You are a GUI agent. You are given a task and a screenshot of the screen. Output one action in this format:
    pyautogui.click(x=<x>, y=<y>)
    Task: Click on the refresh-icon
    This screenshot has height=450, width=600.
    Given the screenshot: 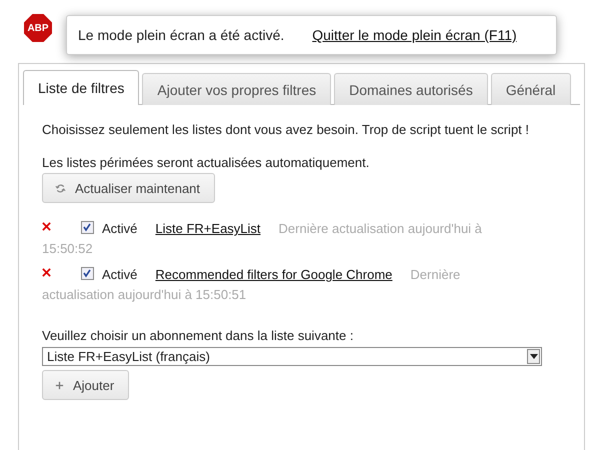 What is the action you would take?
    pyautogui.click(x=60, y=188)
    